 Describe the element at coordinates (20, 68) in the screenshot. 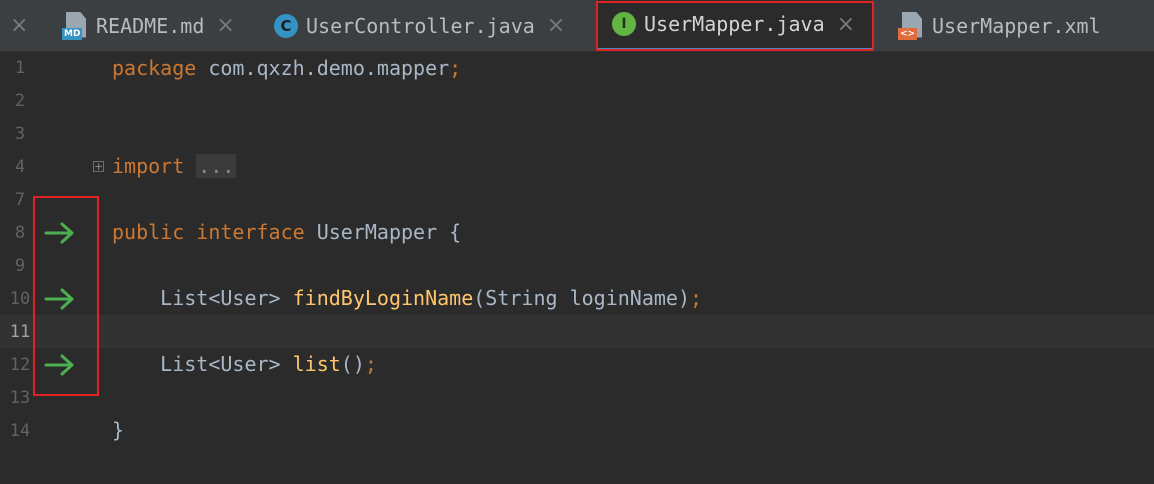

I see `line-number: 1` at that location.